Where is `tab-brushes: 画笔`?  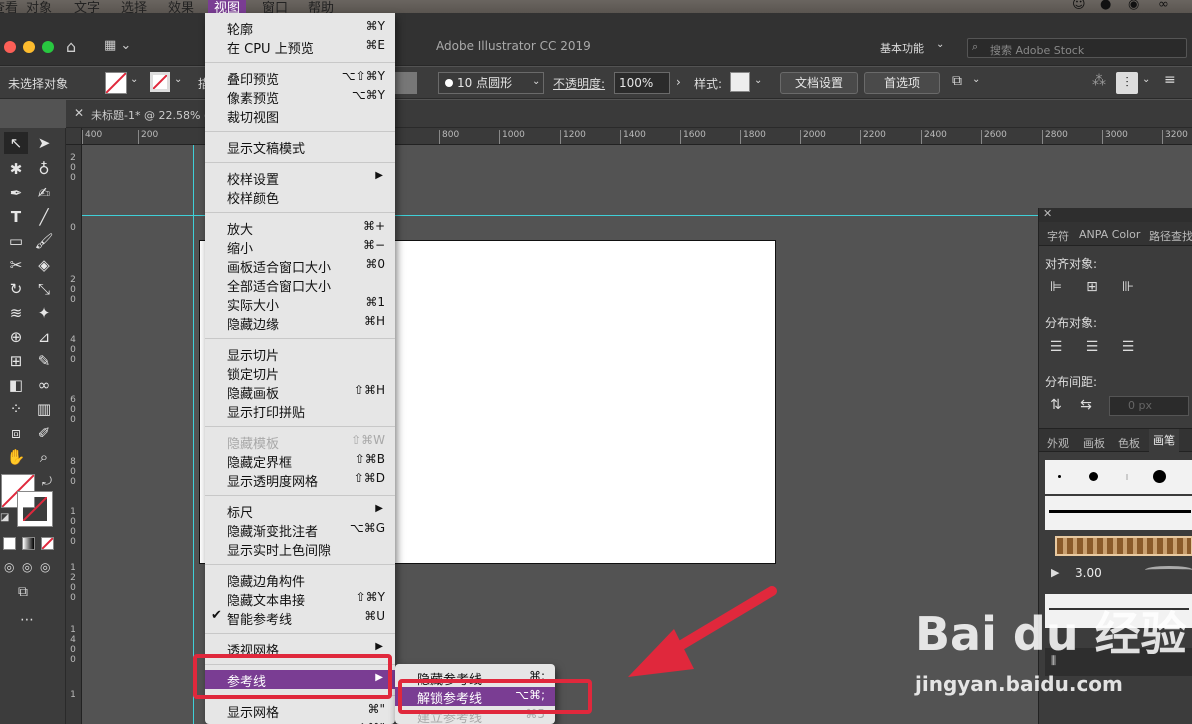 tab-brushes: 画笔 is located at coordinates (1164, 441).